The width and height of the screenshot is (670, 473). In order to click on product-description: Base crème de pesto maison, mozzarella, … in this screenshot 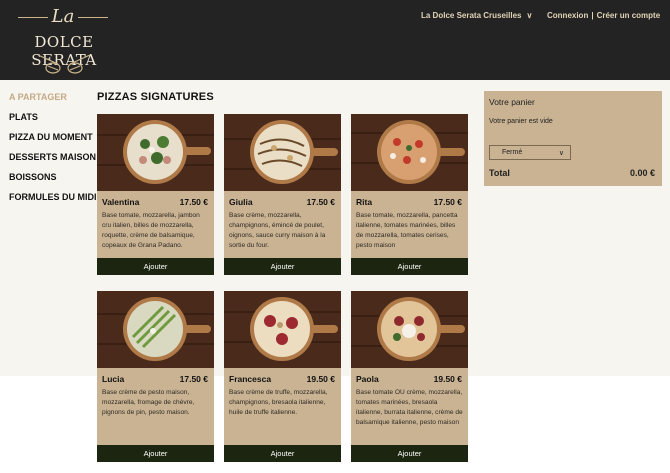, I will do `click(148, 402)`.